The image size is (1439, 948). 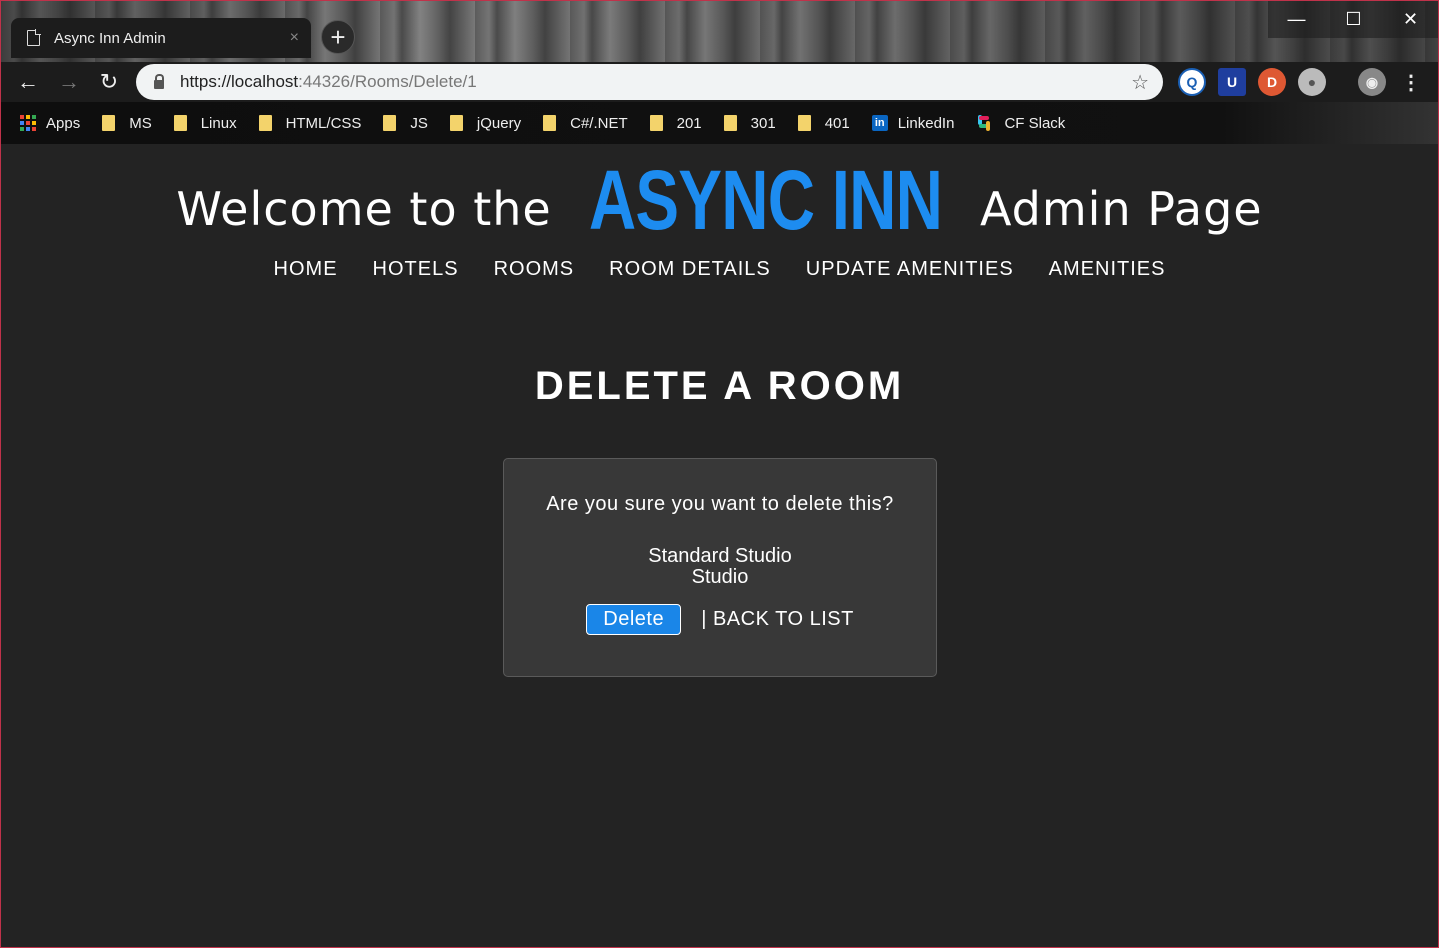 What do you see at coordinates (1035, 123) in the screenshot?
I see `bookmark-label: CF Slack` at bounding box center [1035, 123].